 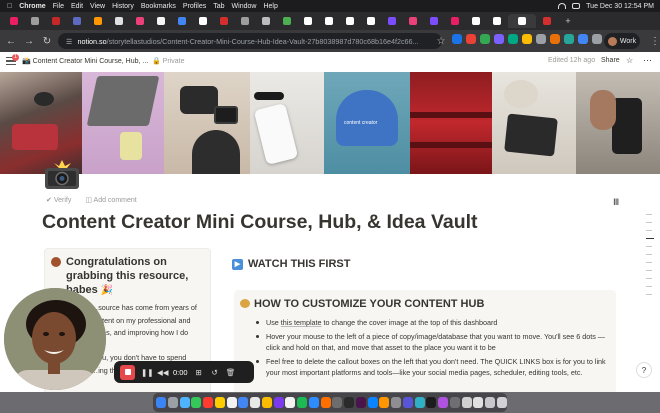 What do you see at coordinates (208, 402) in the screenshot?
I see `calendar-icon` at bounding box center [208, 402].